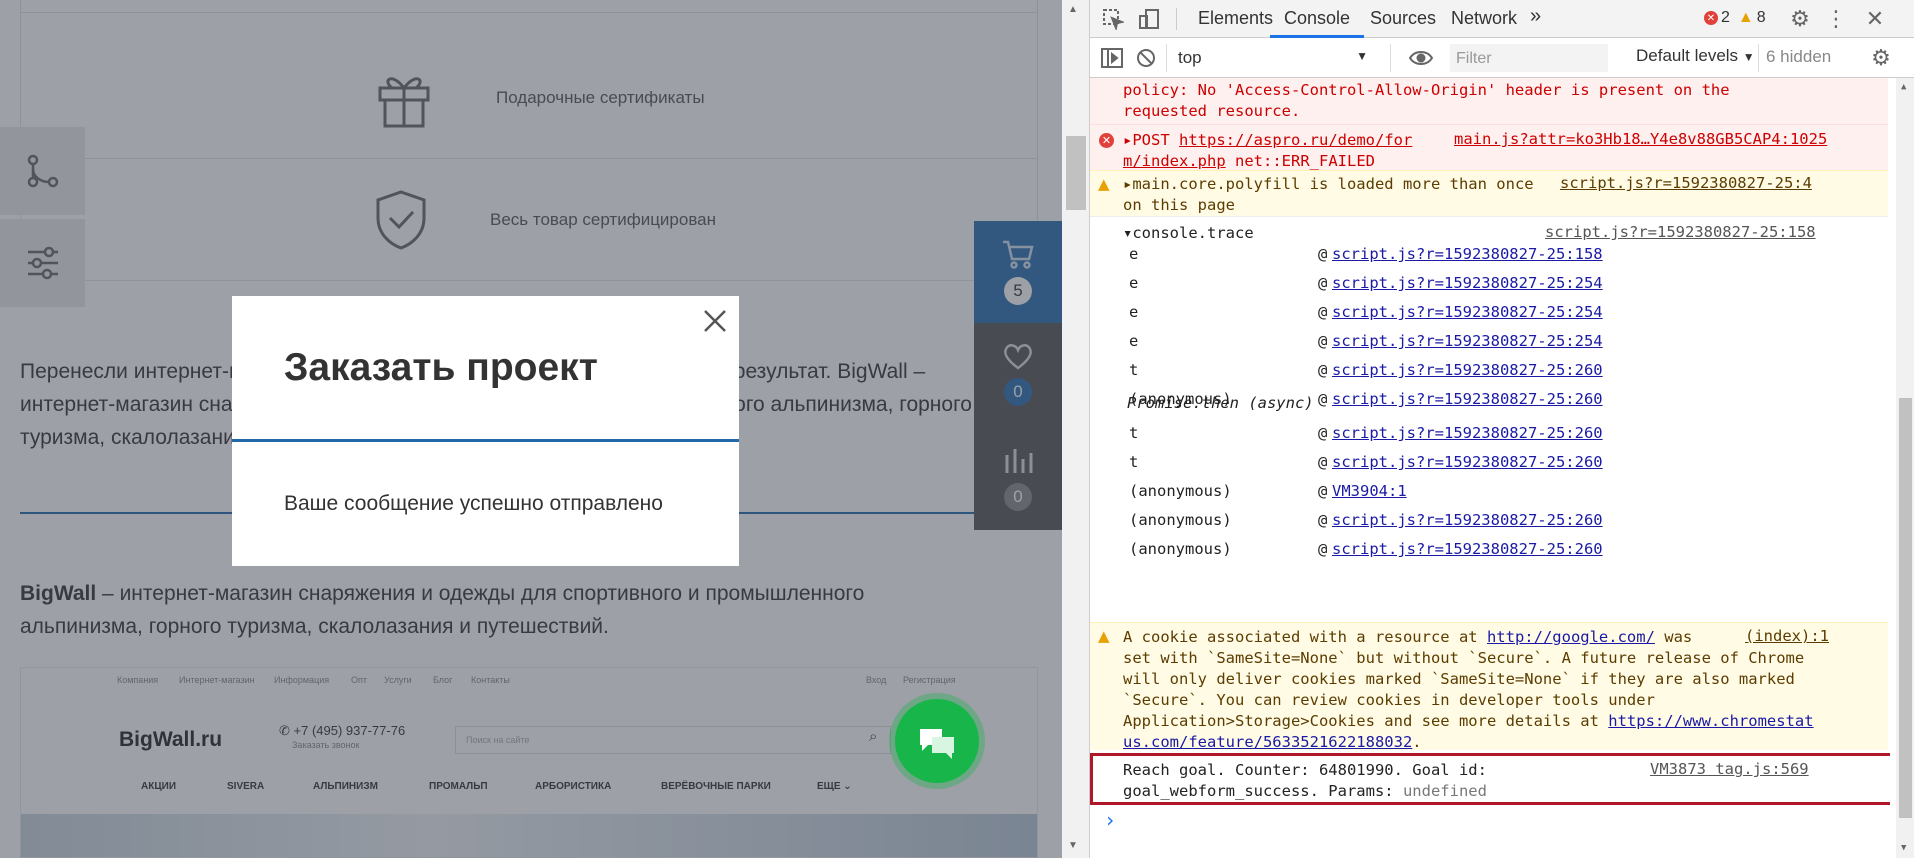 This screenshot has width=1914, height=858. I want to click on message-text: ▸POST https://aspro.ru/demo/for, so click(1268, 140).